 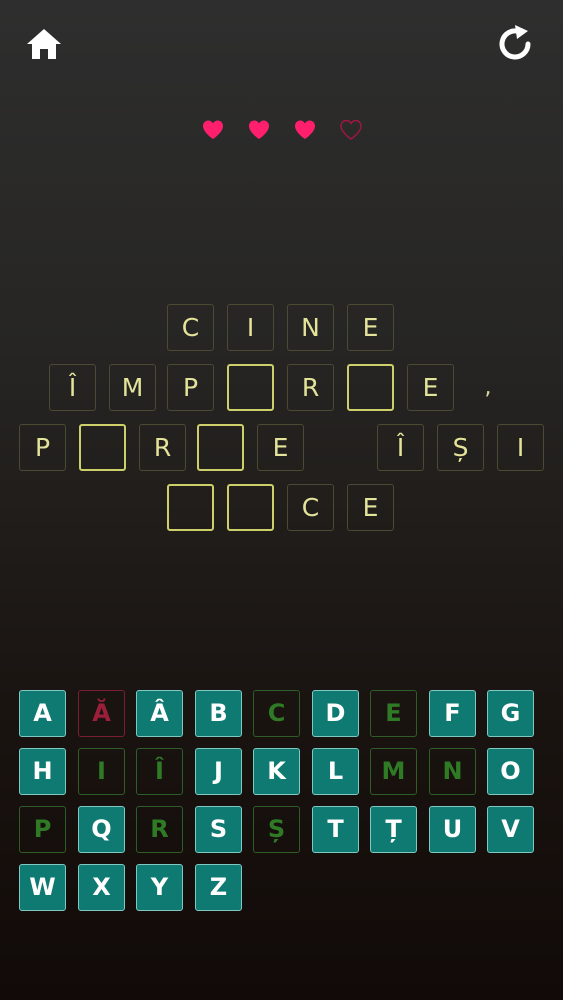 What do you see at coordinates (351, 130) in the screenshot?
I see `heart-empty-icon` at bounding box center [351, 130].